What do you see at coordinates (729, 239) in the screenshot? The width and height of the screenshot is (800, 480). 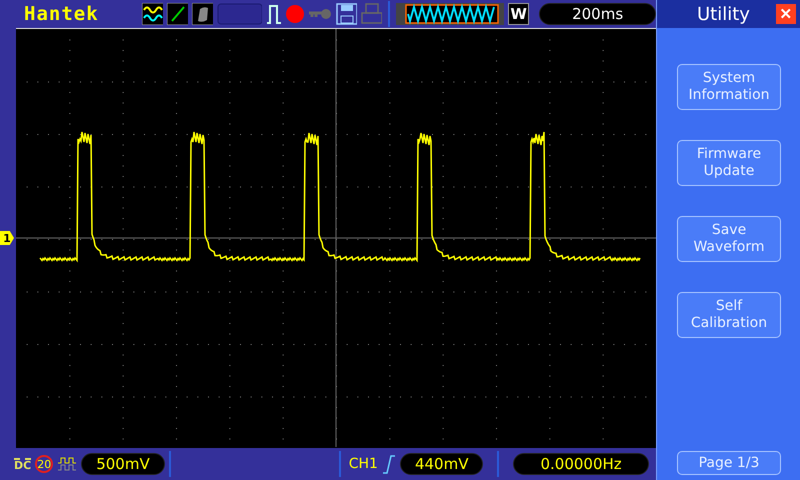 I see `menu-button: Save Waveform` at bounding box center [729, 239].